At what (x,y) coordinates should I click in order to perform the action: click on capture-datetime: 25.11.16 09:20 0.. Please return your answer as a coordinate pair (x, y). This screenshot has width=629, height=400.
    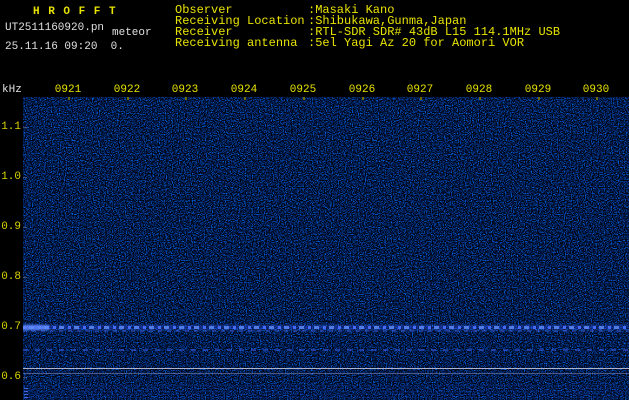
    Looking at the image, I should click on (64, 47).